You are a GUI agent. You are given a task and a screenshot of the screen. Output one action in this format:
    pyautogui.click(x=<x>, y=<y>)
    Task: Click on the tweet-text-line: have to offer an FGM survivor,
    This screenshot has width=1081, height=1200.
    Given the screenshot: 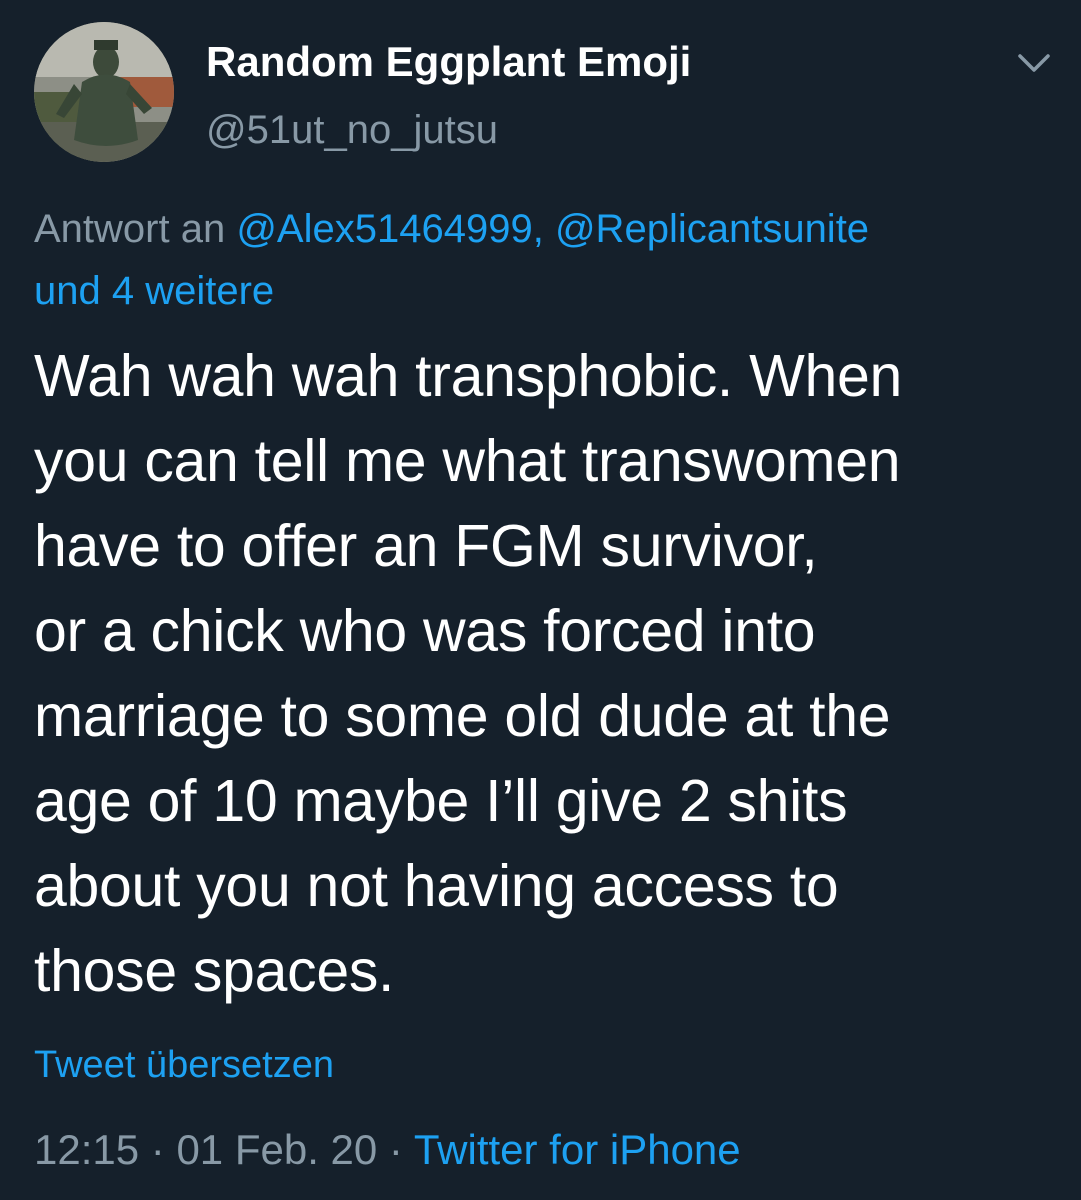 What is the action you would take?
    pyautogui.click(x=426, y=546)
    